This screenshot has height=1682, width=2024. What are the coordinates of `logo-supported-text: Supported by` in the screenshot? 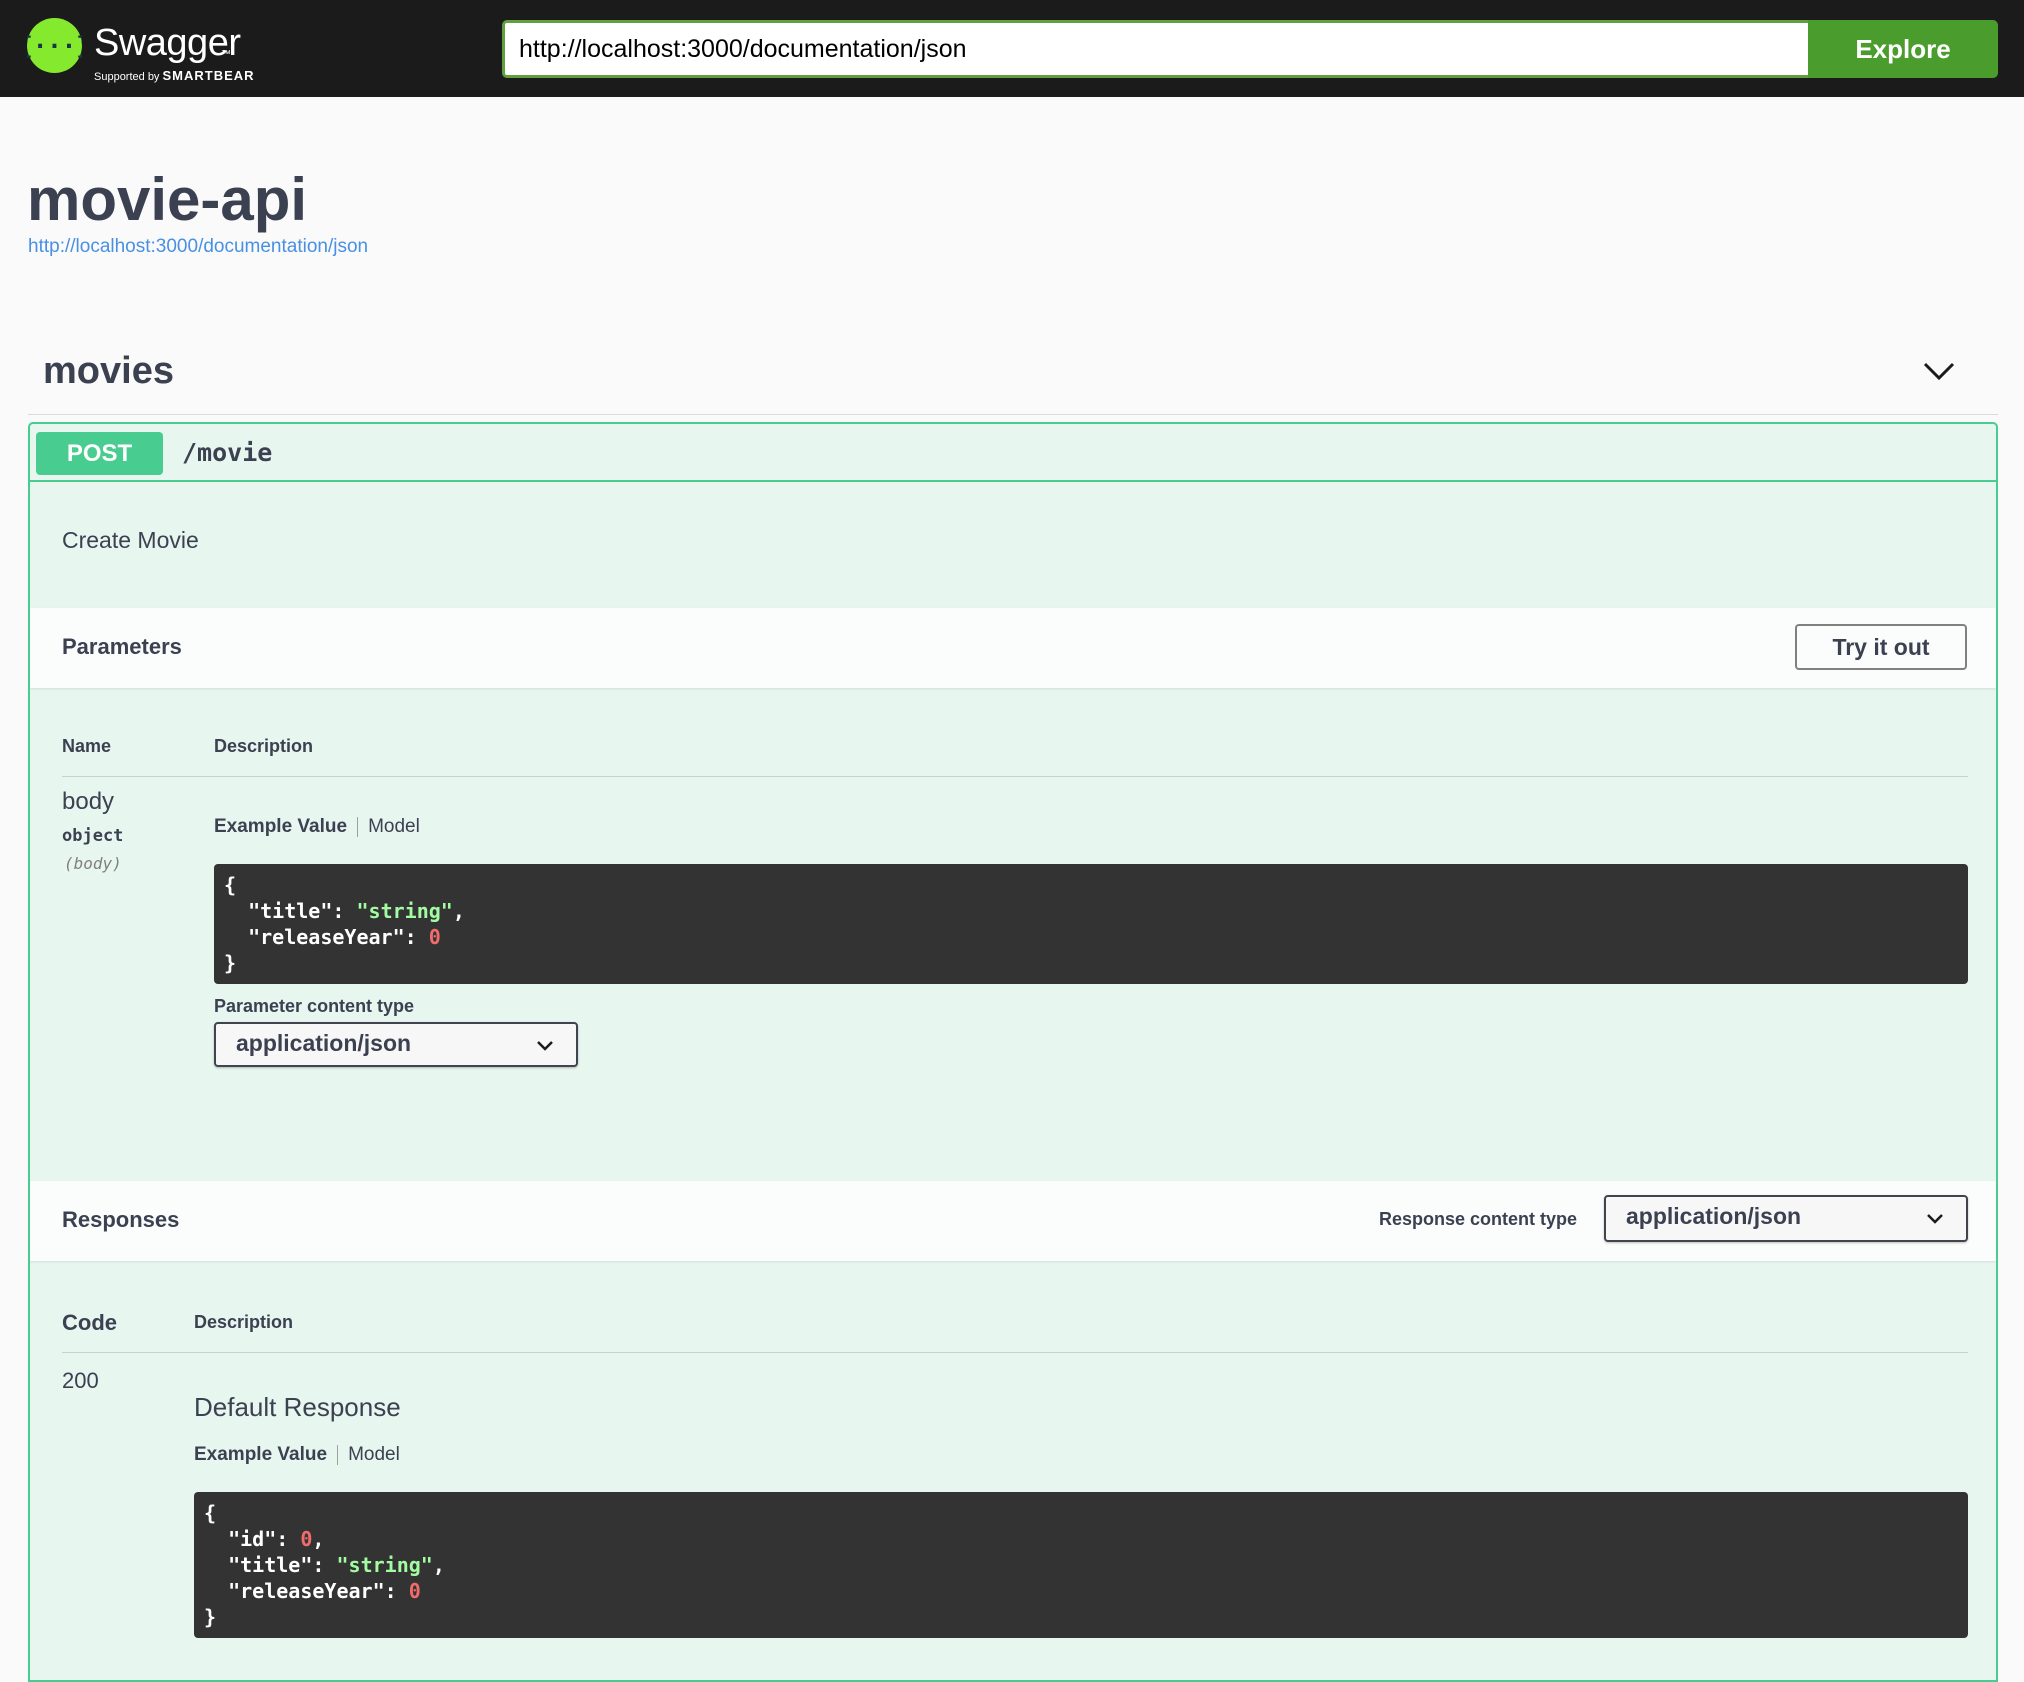 It's located at (127, 77).